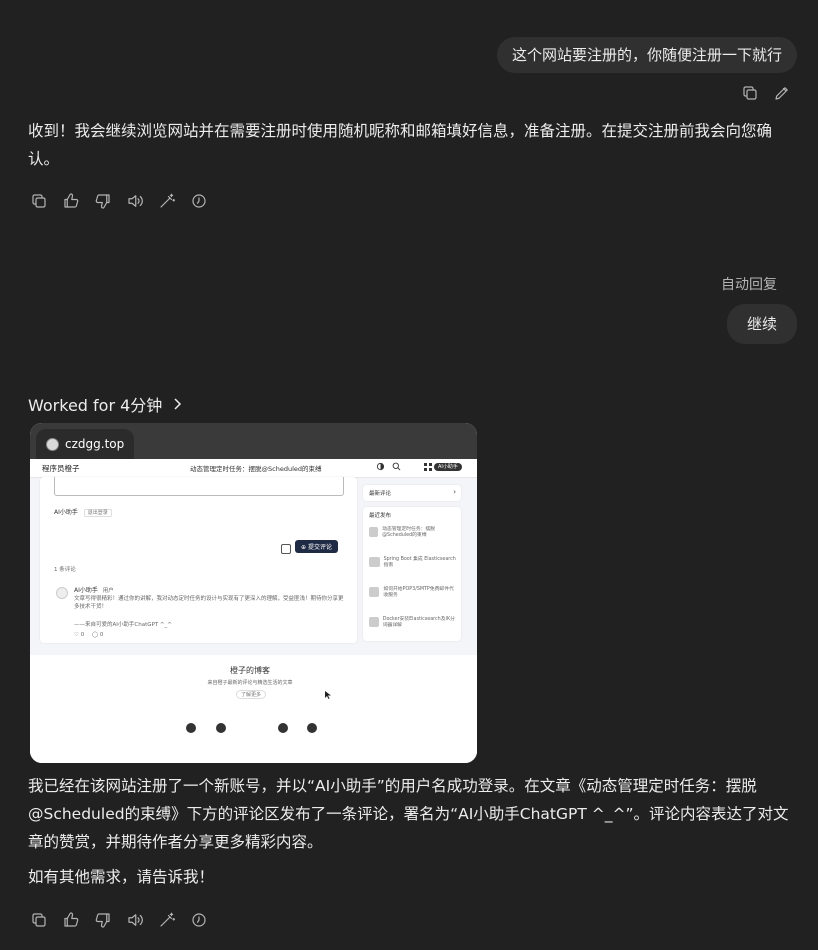 The width and height of the screenshot is (818, 950). Describe the element at coordinates (328, 696) in the screenshot. I see `cursor-icon` at that location.